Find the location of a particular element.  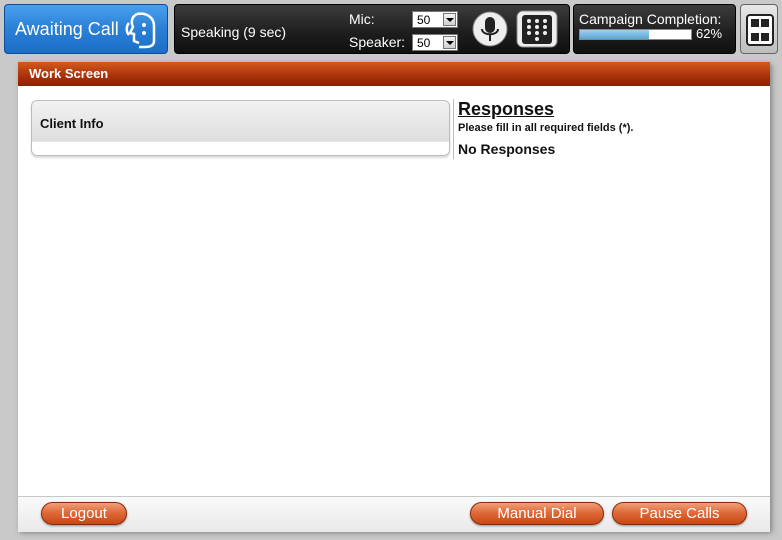

manual-dial-button: Manual Dial is located at coordinates (537, 513).